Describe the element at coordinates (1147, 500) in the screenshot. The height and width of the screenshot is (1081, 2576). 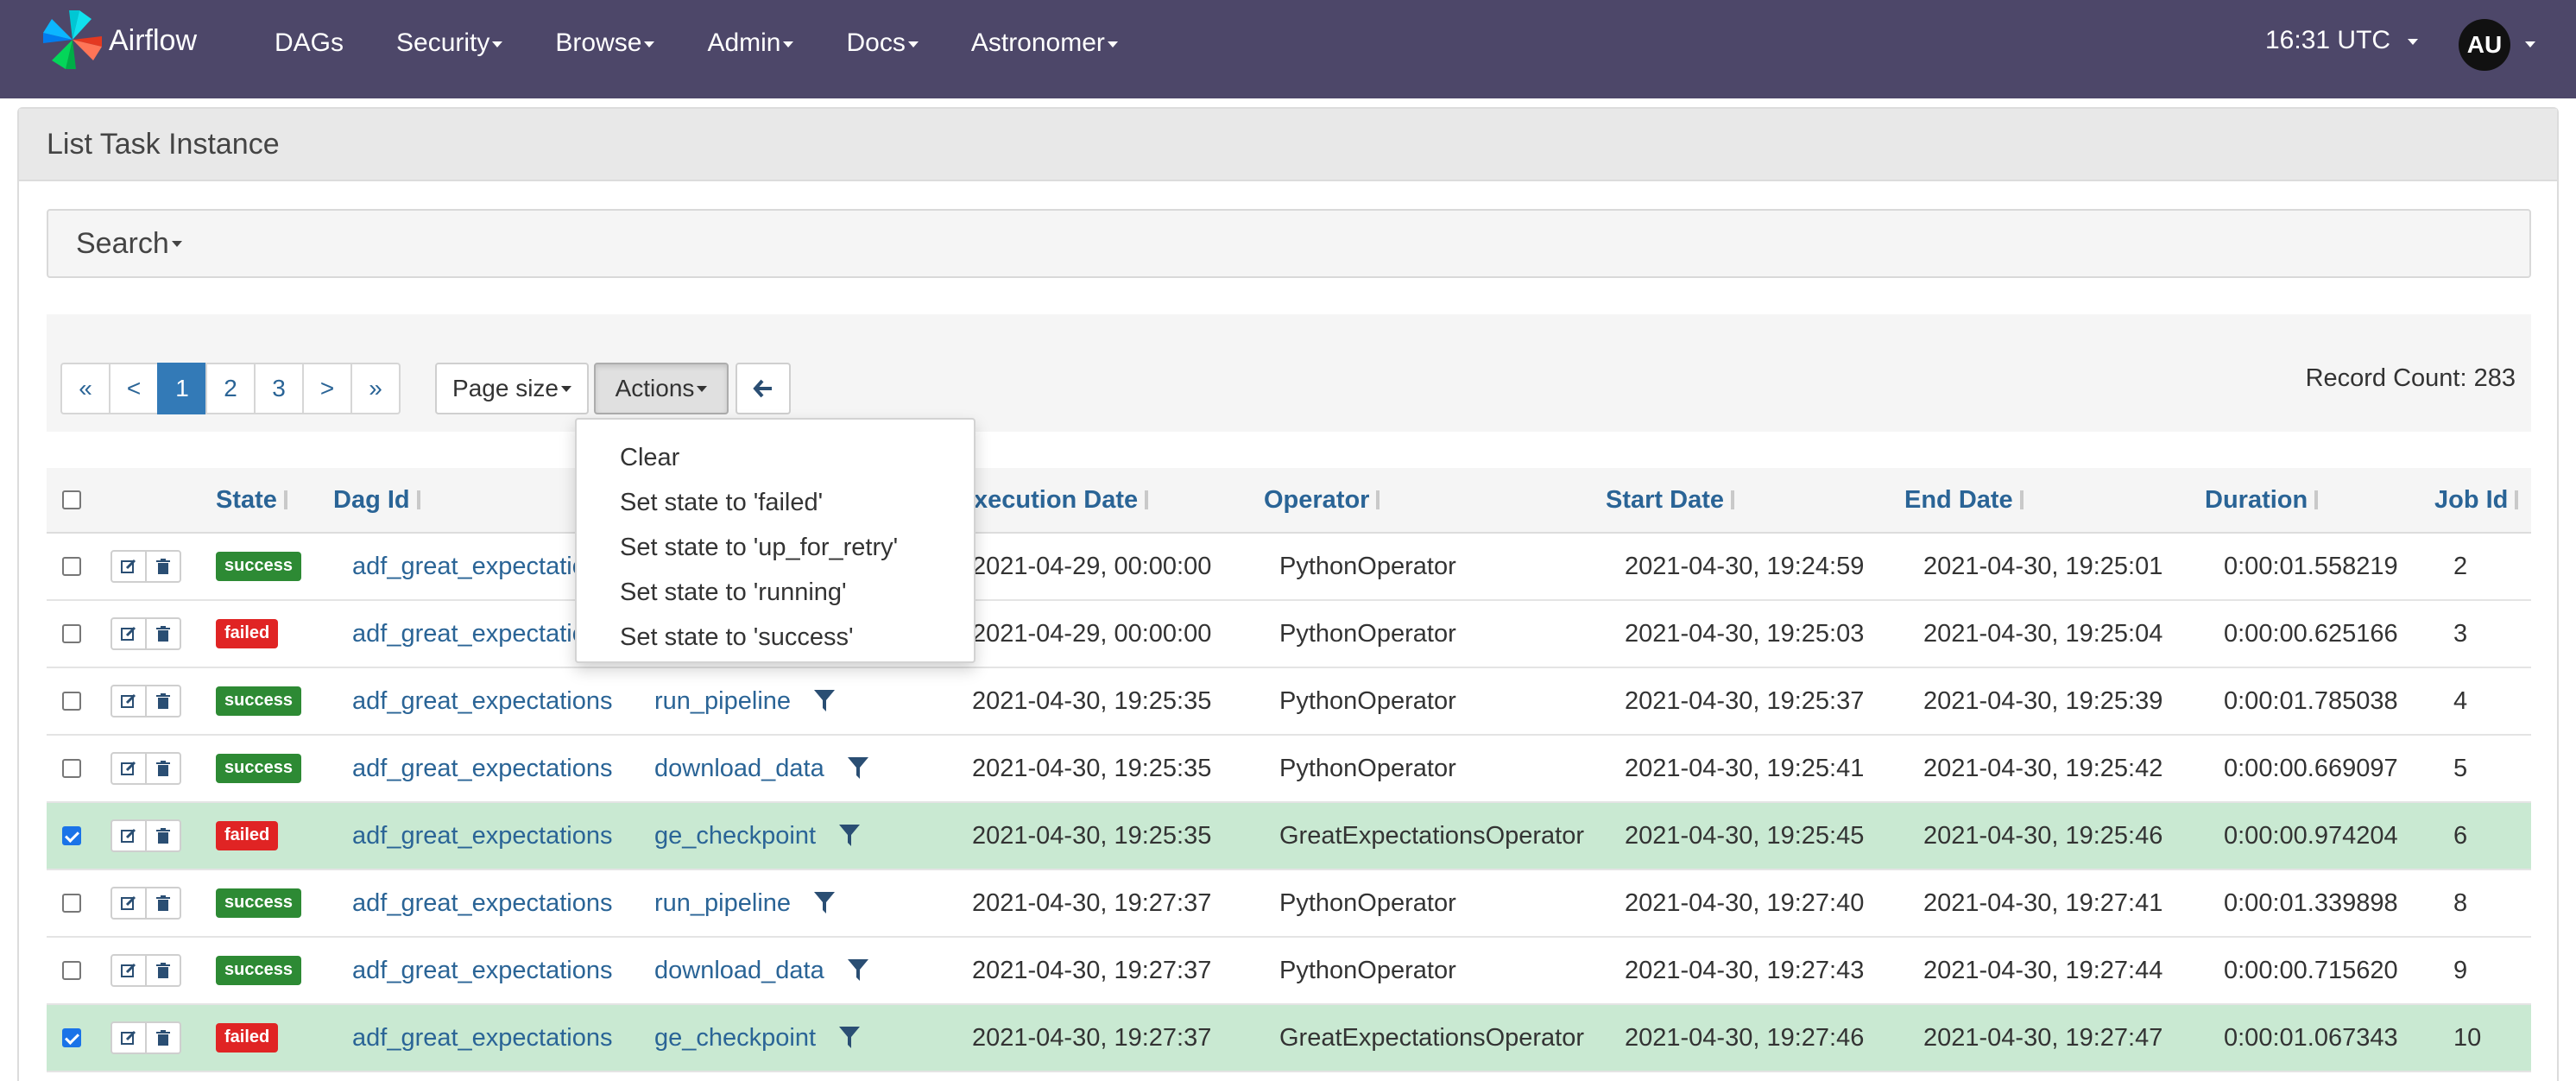
I see `sort-icon` at that location.